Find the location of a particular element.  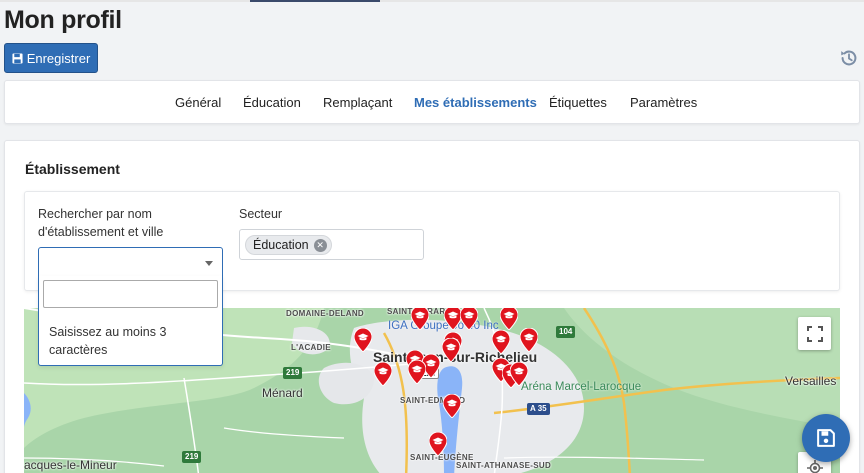

section-title: Établissement is located at coordinates (72, 169).